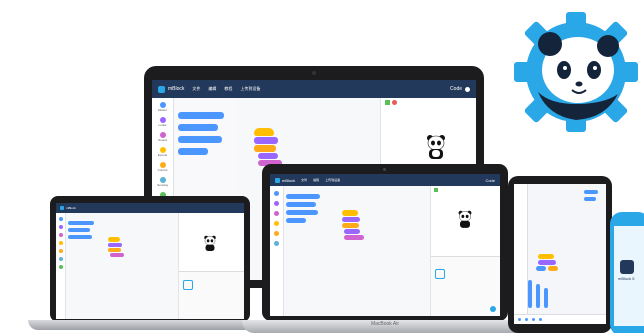 The width and height of the screenshot is (644, 333). Describe the element at coordinates (150, 325) in the screenshot. I see `laptop-base` at that location.